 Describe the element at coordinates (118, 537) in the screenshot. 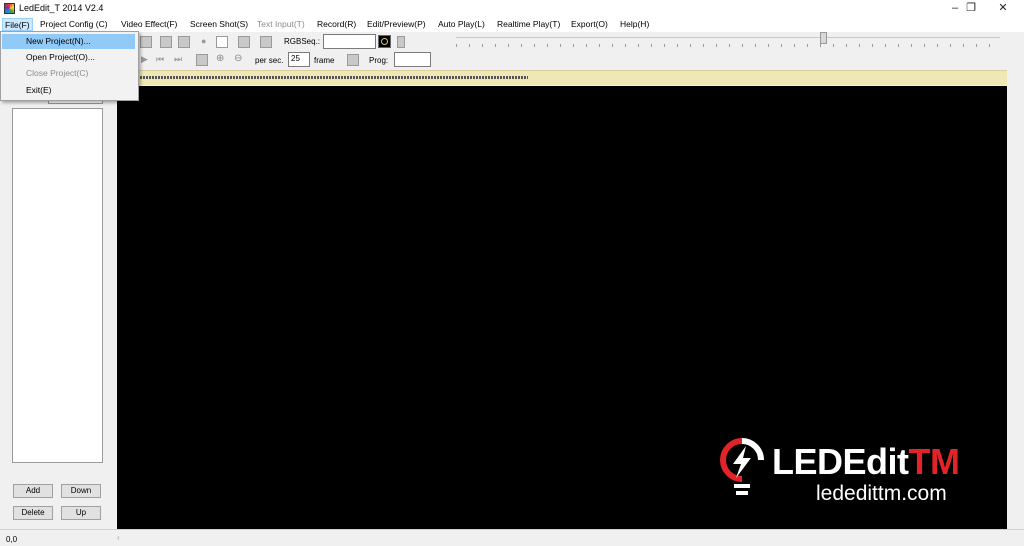

I see `scroll-left-icon: ‹` at that location.